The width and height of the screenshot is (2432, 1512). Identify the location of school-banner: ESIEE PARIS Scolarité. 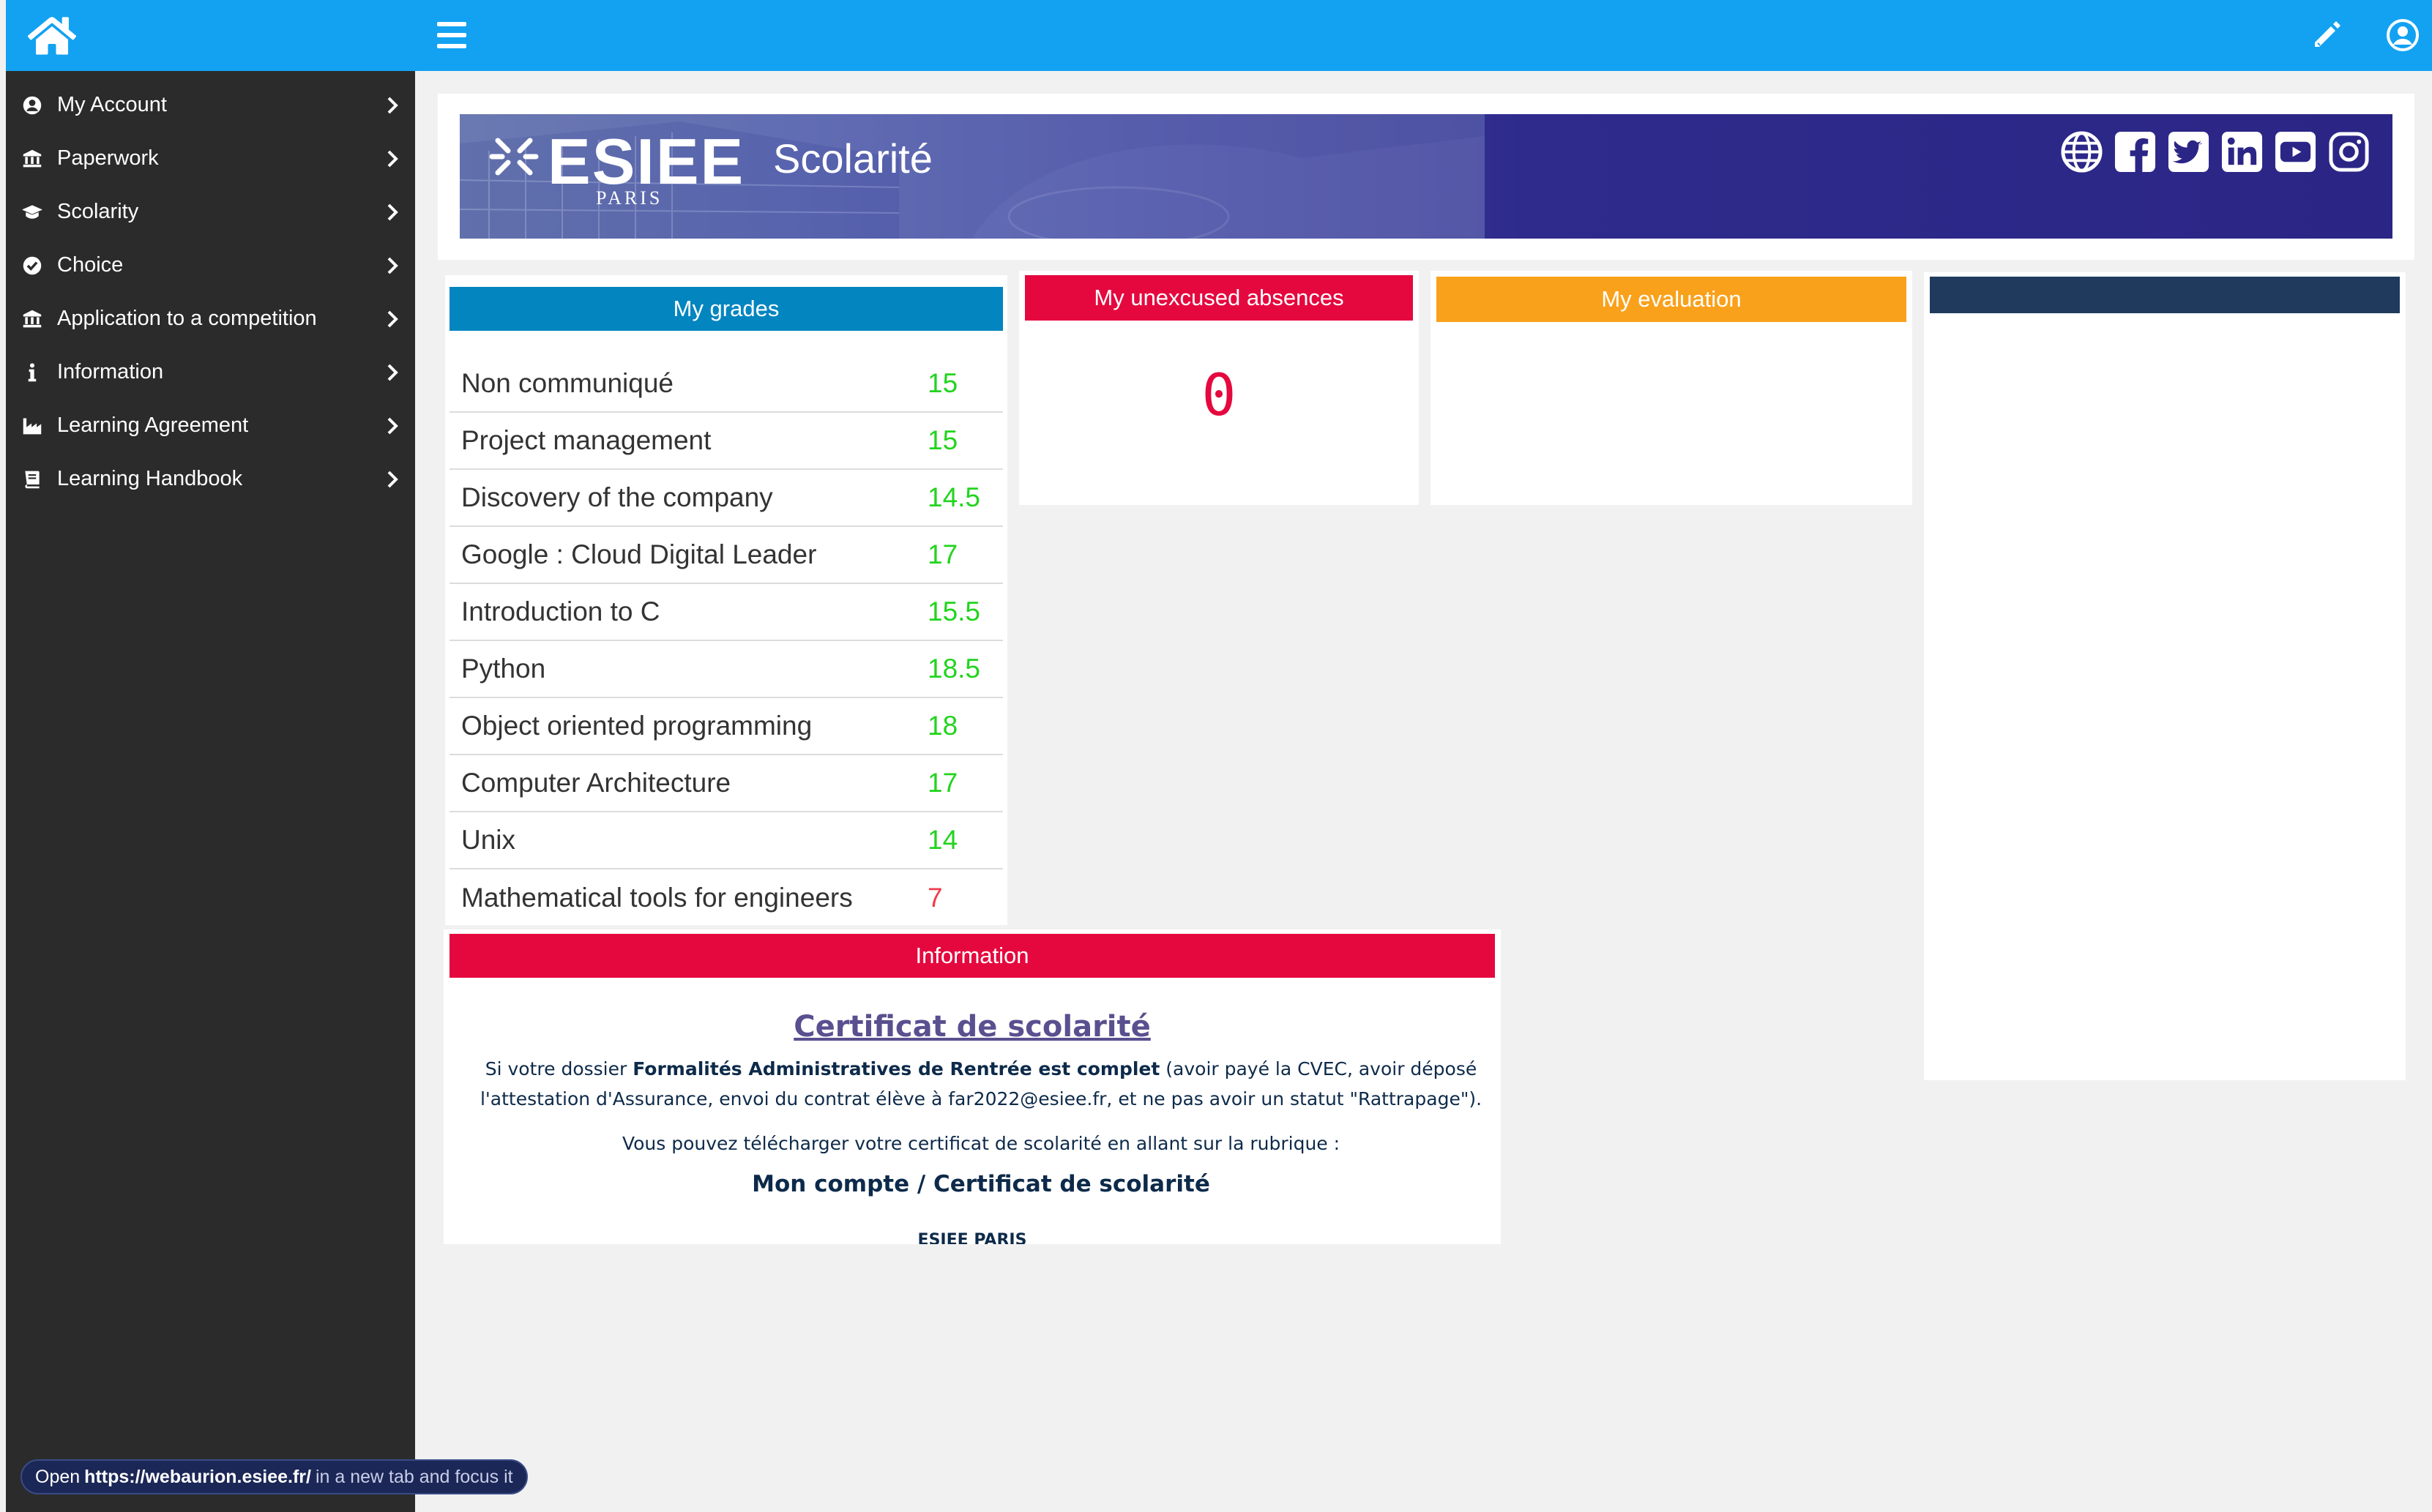
(1426, 176).